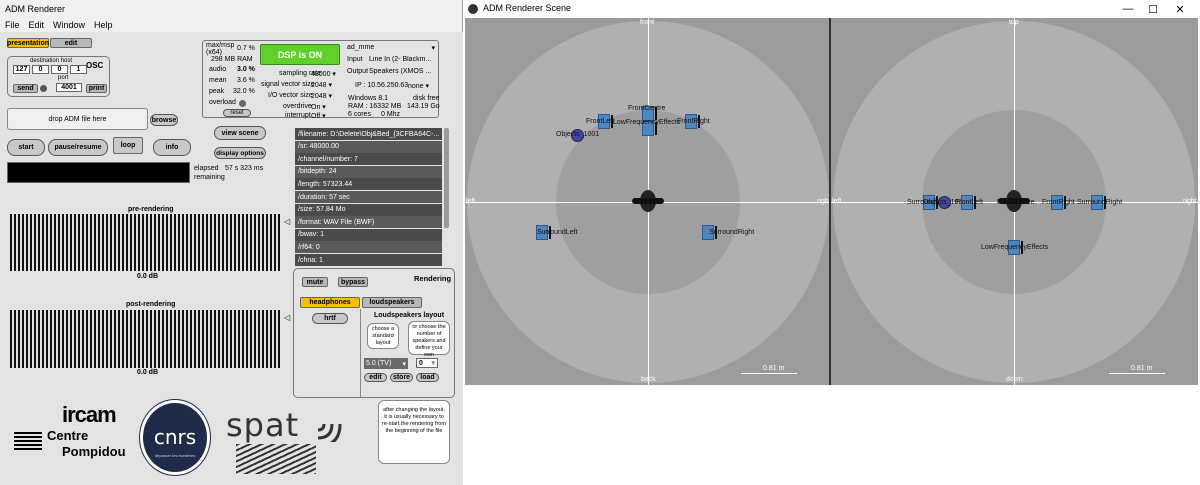 The width and height of the screenshot is (1200, 485). I want to click on headphones-button: headphones, so click(330, 302).